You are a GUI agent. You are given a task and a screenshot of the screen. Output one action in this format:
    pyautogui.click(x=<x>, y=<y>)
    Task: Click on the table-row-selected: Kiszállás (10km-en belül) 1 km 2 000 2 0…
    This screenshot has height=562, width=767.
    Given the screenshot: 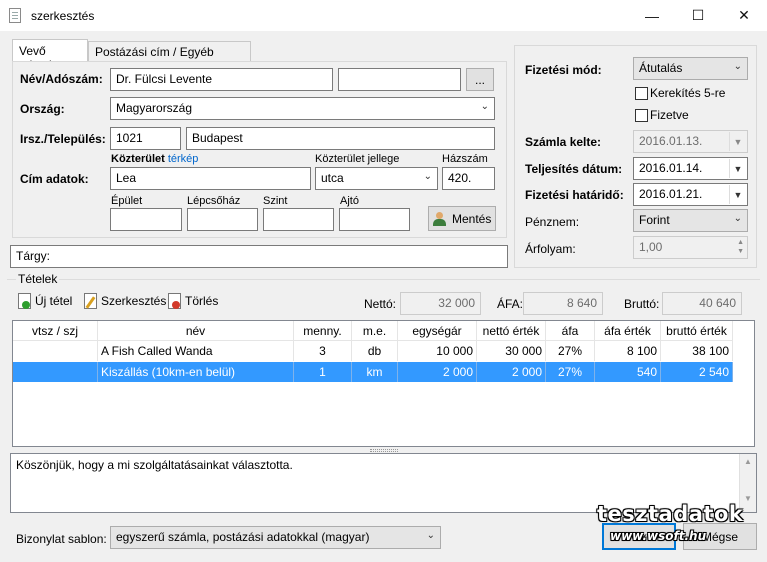 What is the action you would take?
    pyautogui.click(x=373, y=372)
    